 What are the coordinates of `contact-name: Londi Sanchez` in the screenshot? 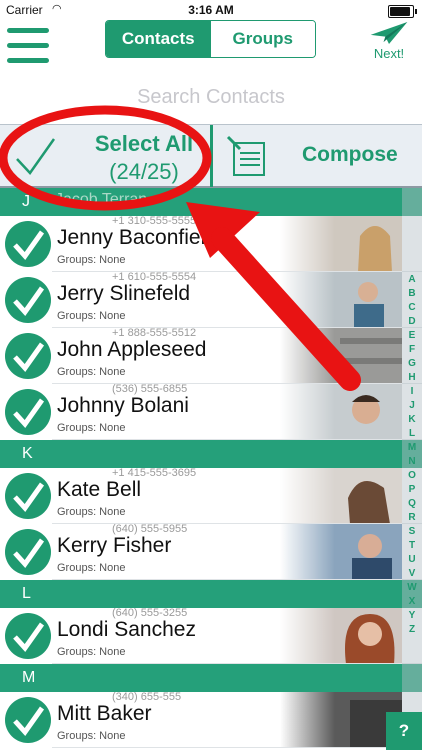 It's located at (126, 629).